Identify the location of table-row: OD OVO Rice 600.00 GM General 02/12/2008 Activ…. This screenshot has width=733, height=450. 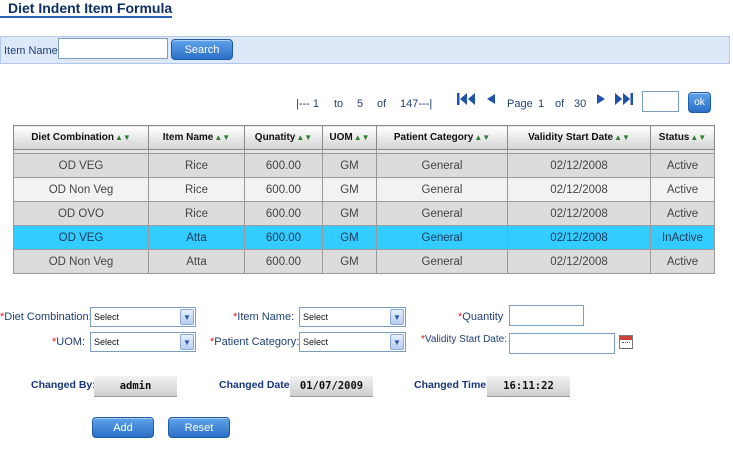
(364, 213).